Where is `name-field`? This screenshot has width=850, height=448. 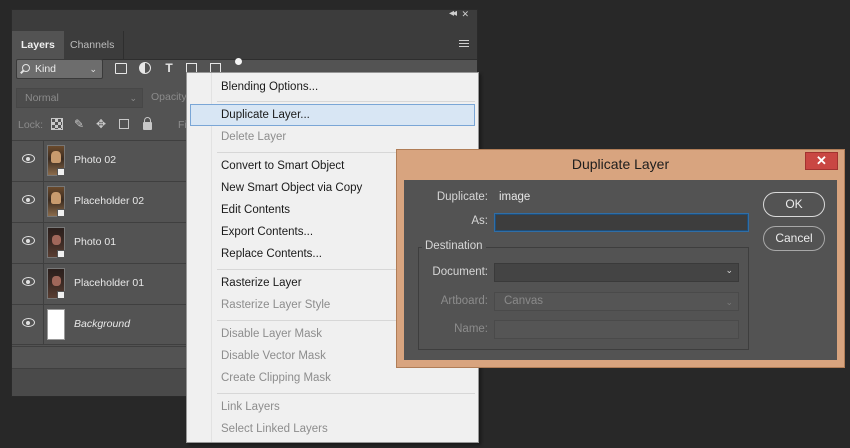
name-field is located at coordinates (616, 329).